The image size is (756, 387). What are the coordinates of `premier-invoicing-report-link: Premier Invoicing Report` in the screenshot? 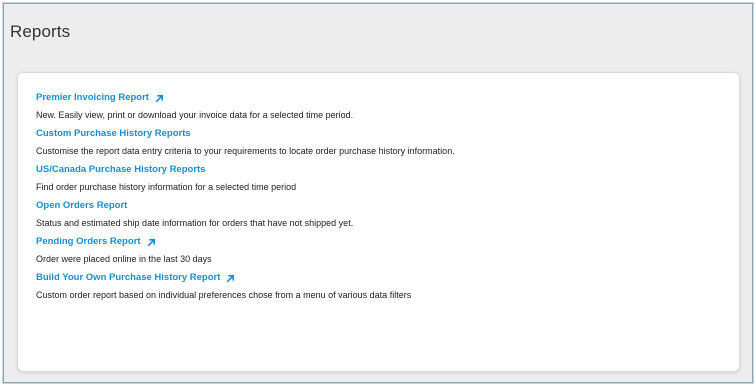 It's located at (100, 98).